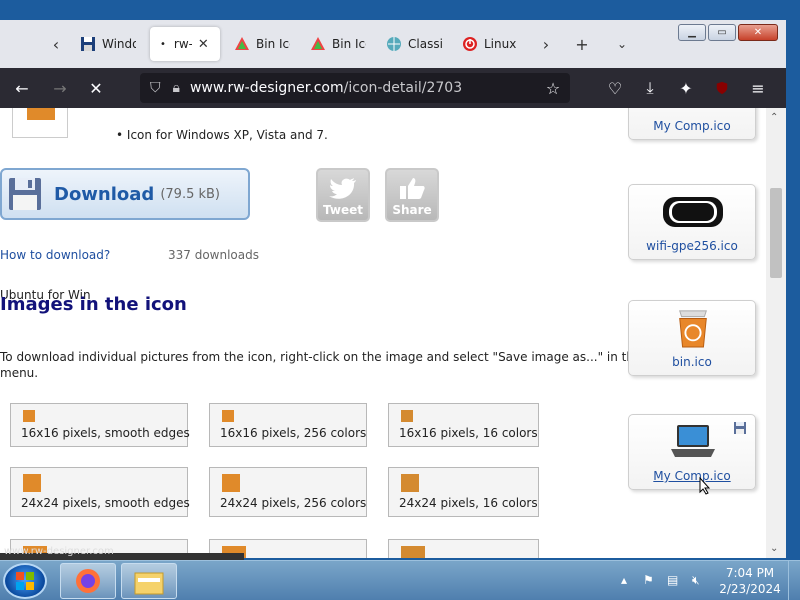  Describe the element at coordinates (155, 88) in the screenshot. I see `shield-icon: ⛉` at that location.